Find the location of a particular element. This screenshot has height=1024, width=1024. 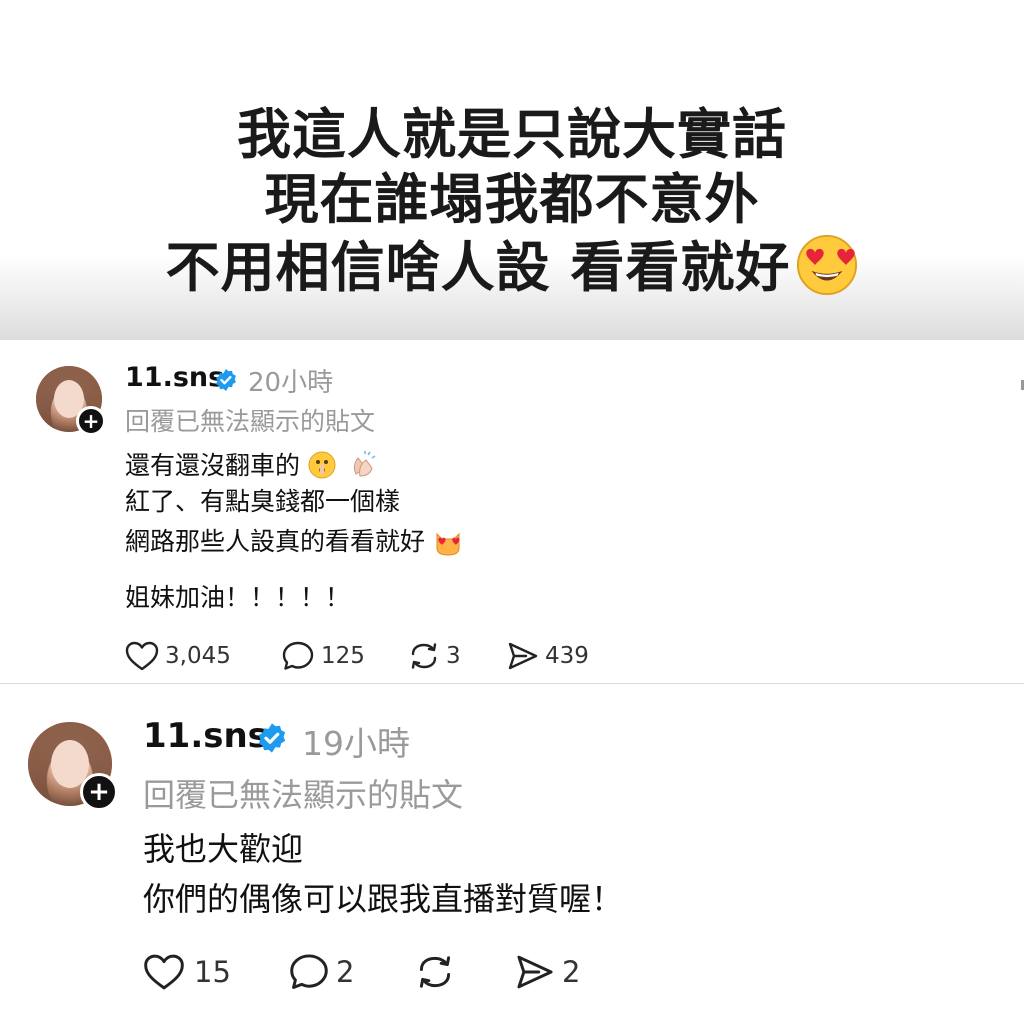

post-time: 20小時 is located at coordinates (290, 380).